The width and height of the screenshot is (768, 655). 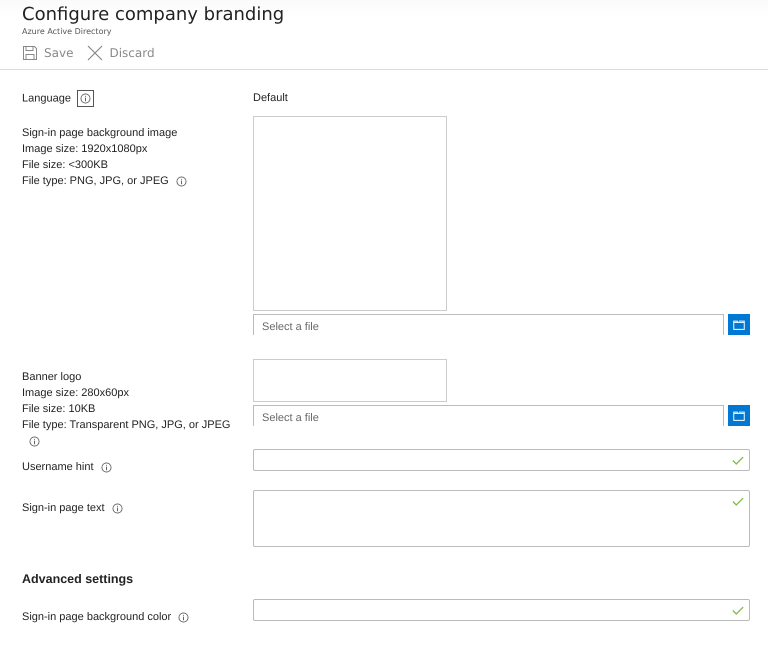 What do you see at coordinates (271, 98) in the screenshot?
I see `language-value: Default` at bounding box center [271, 98].